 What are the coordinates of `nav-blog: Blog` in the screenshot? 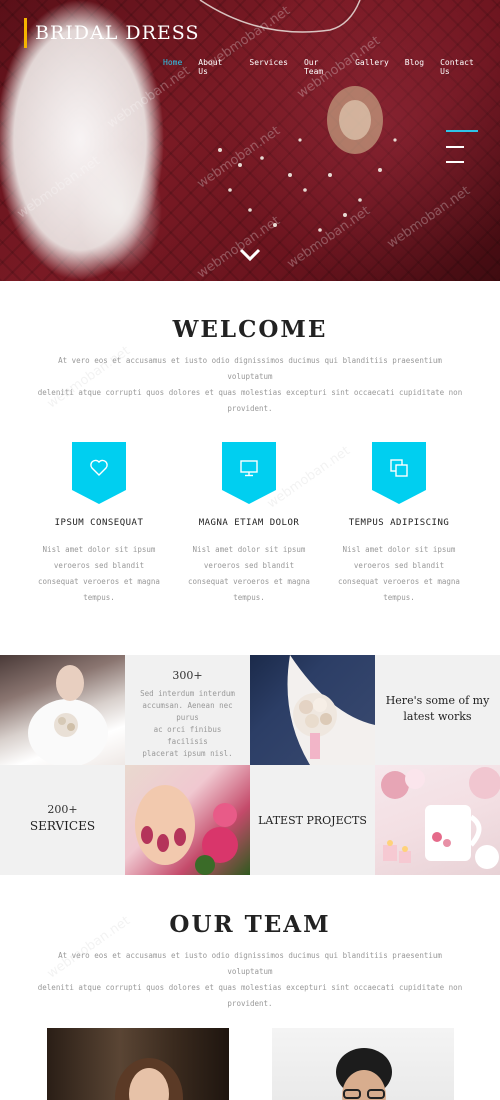 It's located at (414, 67).